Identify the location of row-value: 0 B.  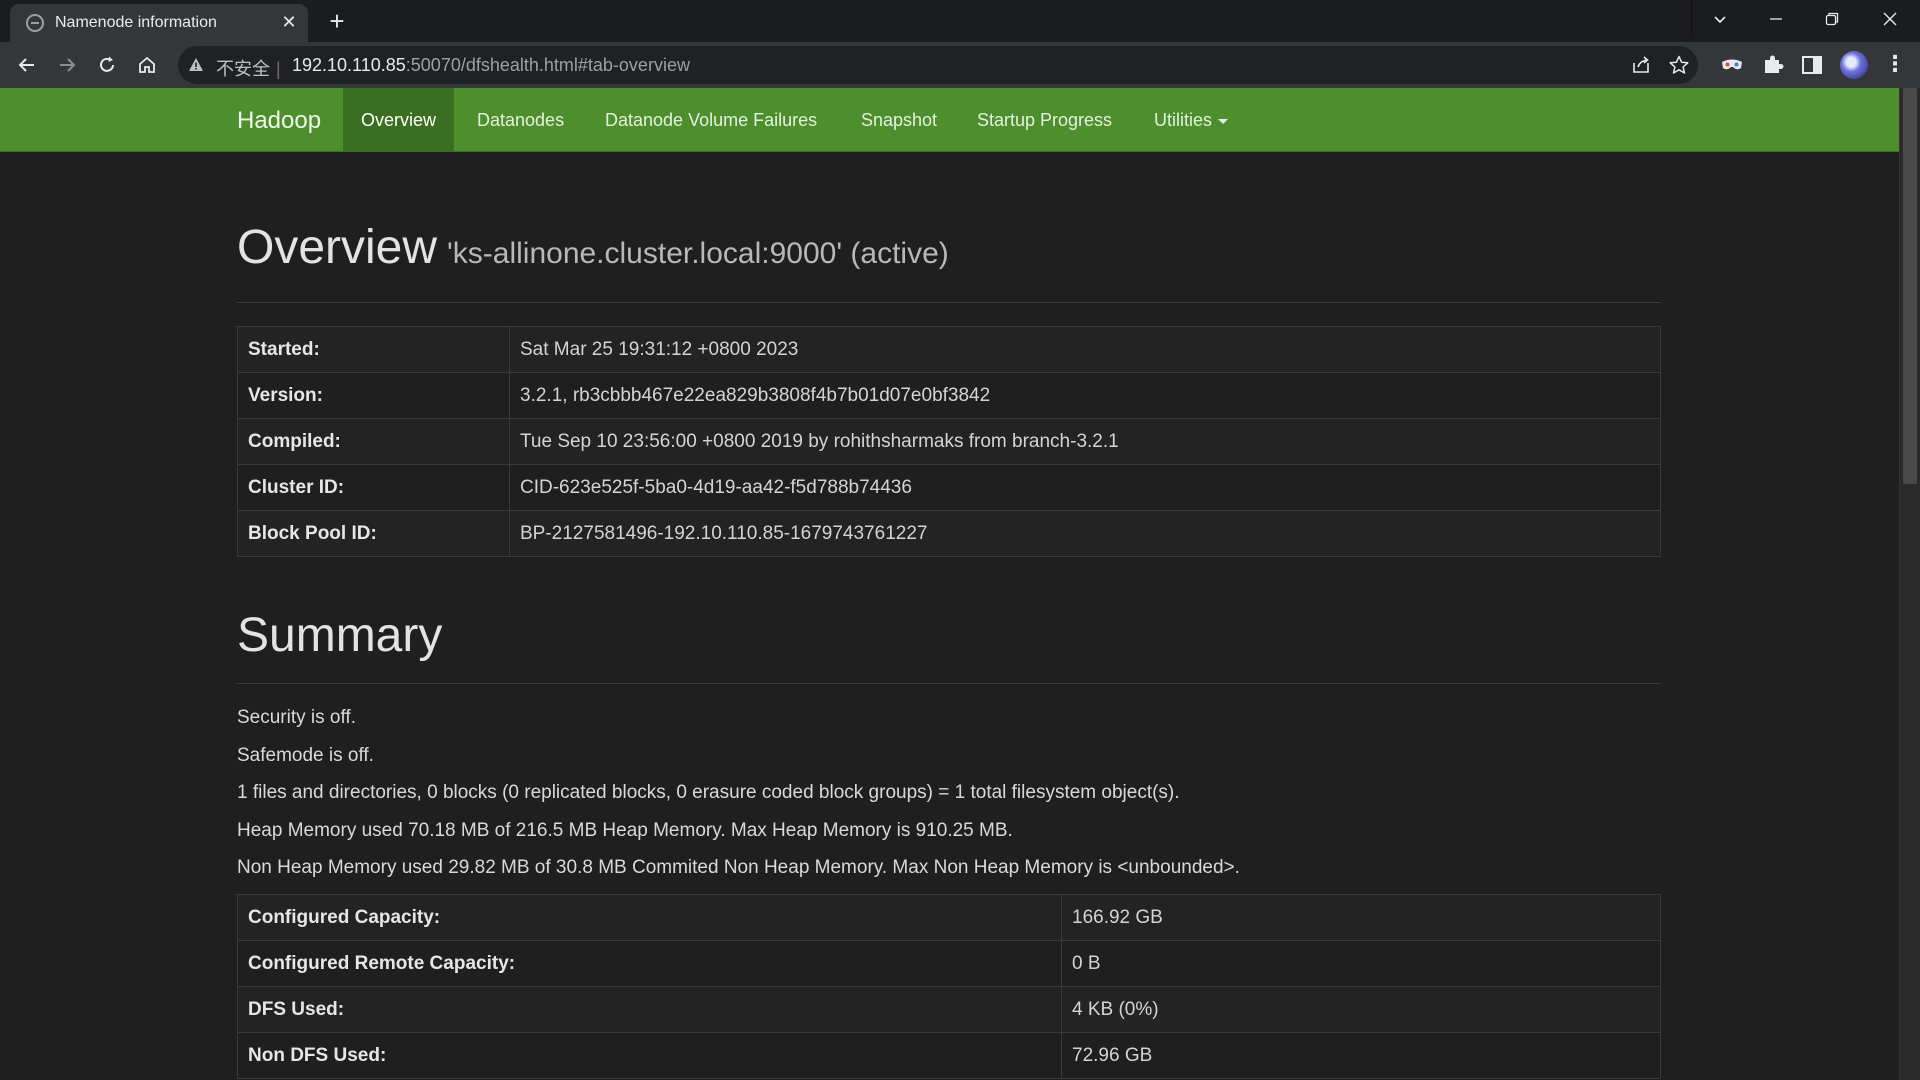
(1361, 963).